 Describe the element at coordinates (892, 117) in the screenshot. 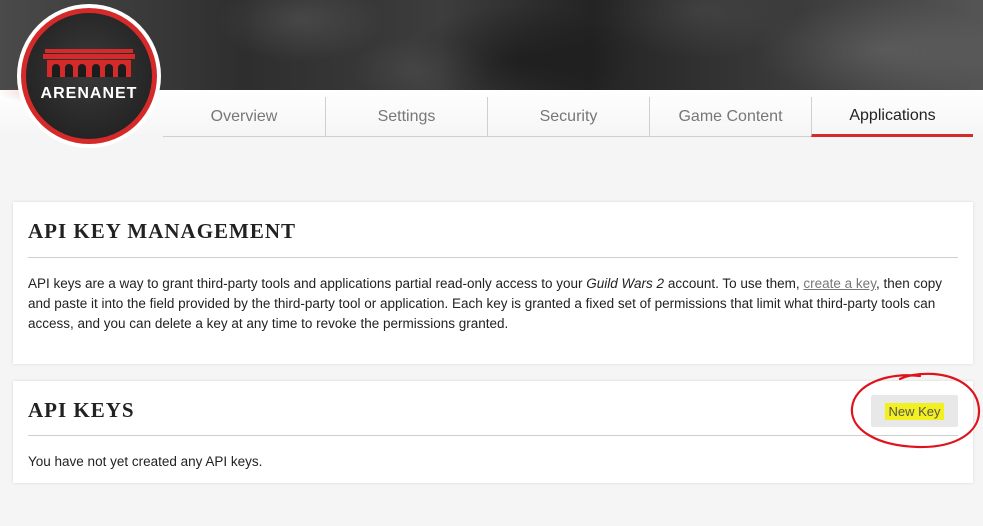

I see `tab-applications: Applications` at that location.